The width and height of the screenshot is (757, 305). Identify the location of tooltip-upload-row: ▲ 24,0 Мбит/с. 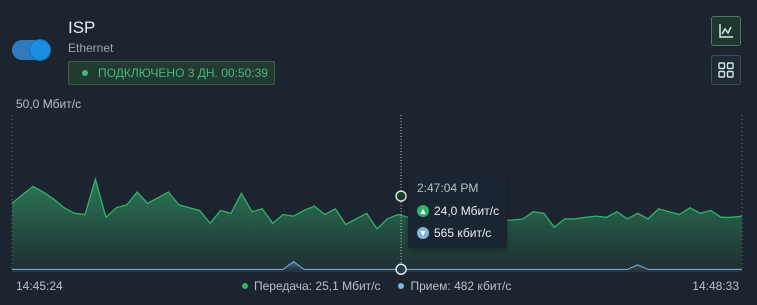
(458, 211).